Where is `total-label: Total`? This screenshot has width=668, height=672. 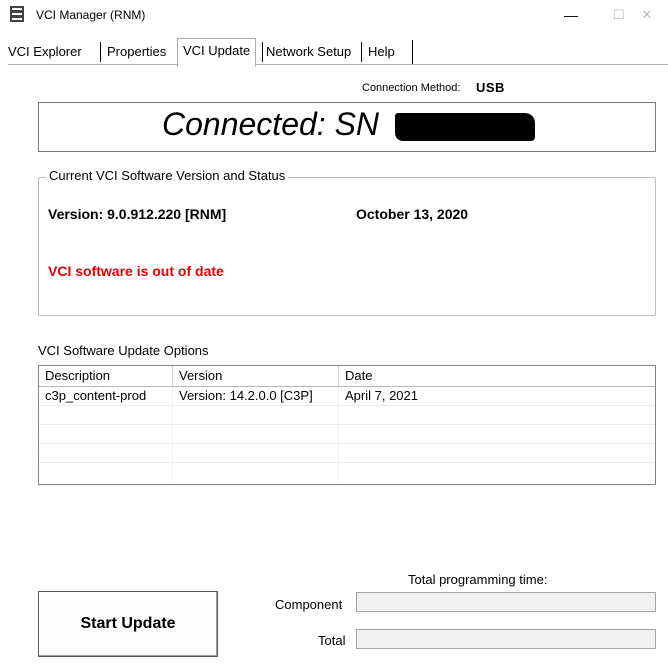
total-label: Total is located at coordinates (332, 640).